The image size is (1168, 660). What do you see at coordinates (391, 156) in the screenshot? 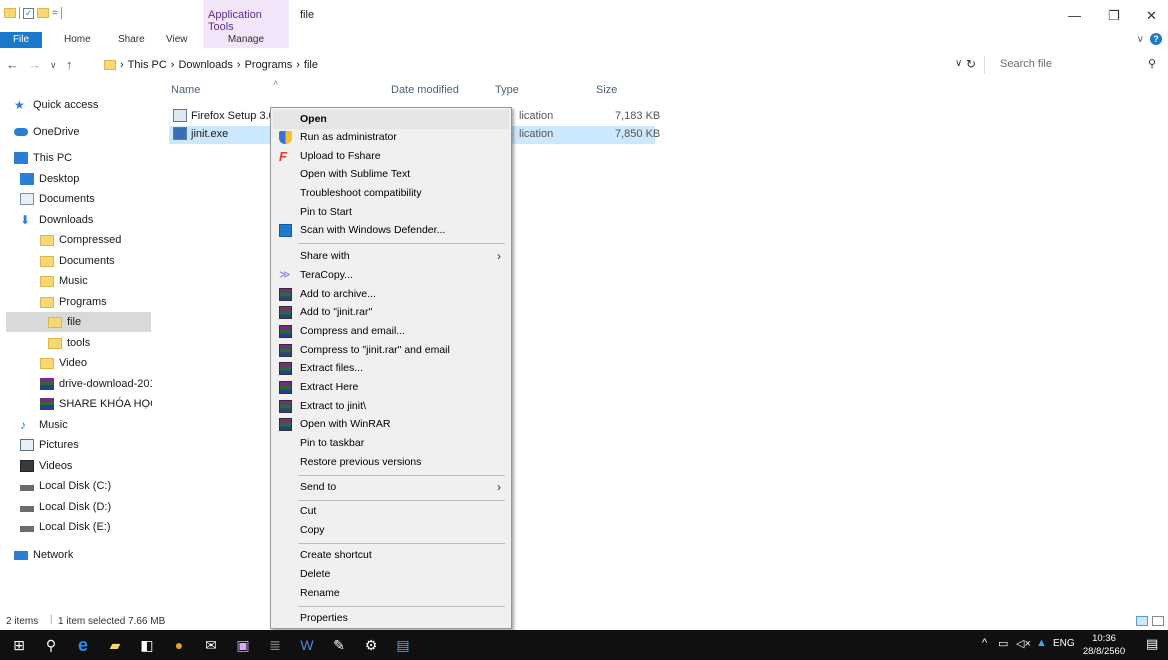
I see `menu-item-upload-to-fshare: F Upload to Fshare` at bounding box center [391, 156].